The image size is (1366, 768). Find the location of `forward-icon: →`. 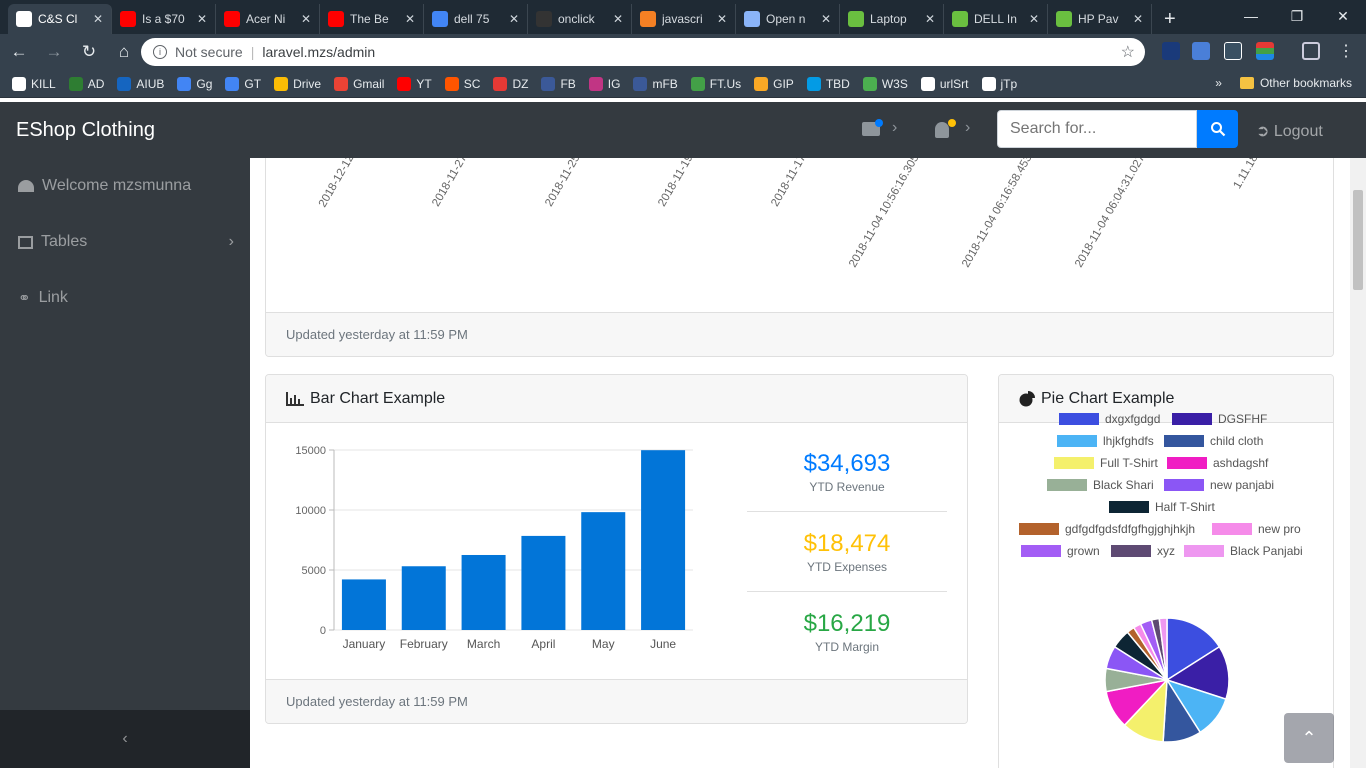

forward-icon: → is located at coordinates (54, 52).